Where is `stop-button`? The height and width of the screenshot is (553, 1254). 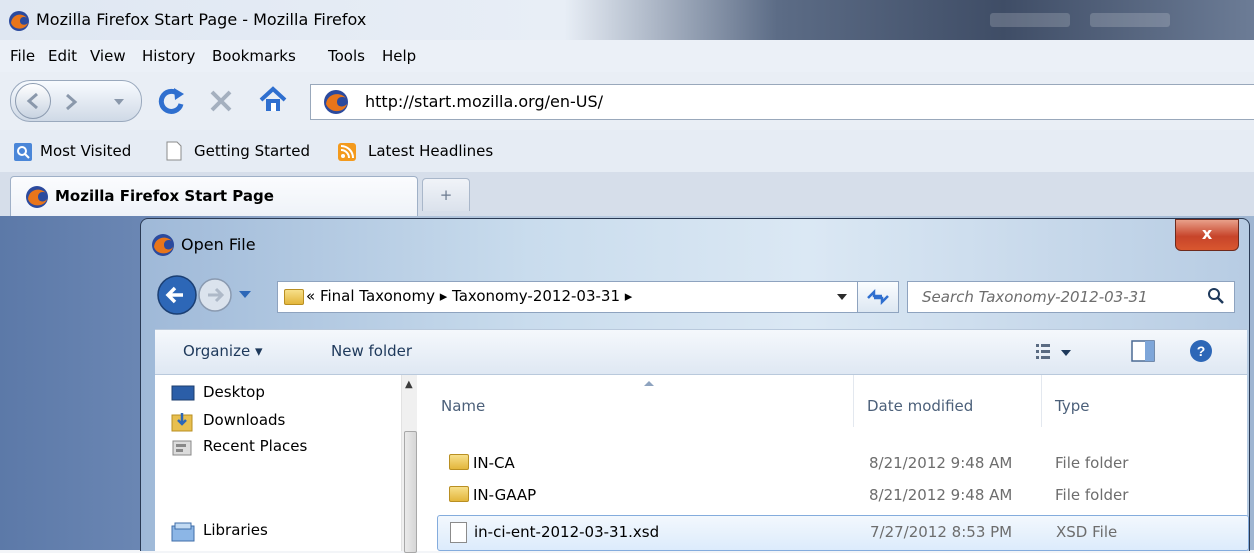 stop-button is located at coordinates (221, 101).